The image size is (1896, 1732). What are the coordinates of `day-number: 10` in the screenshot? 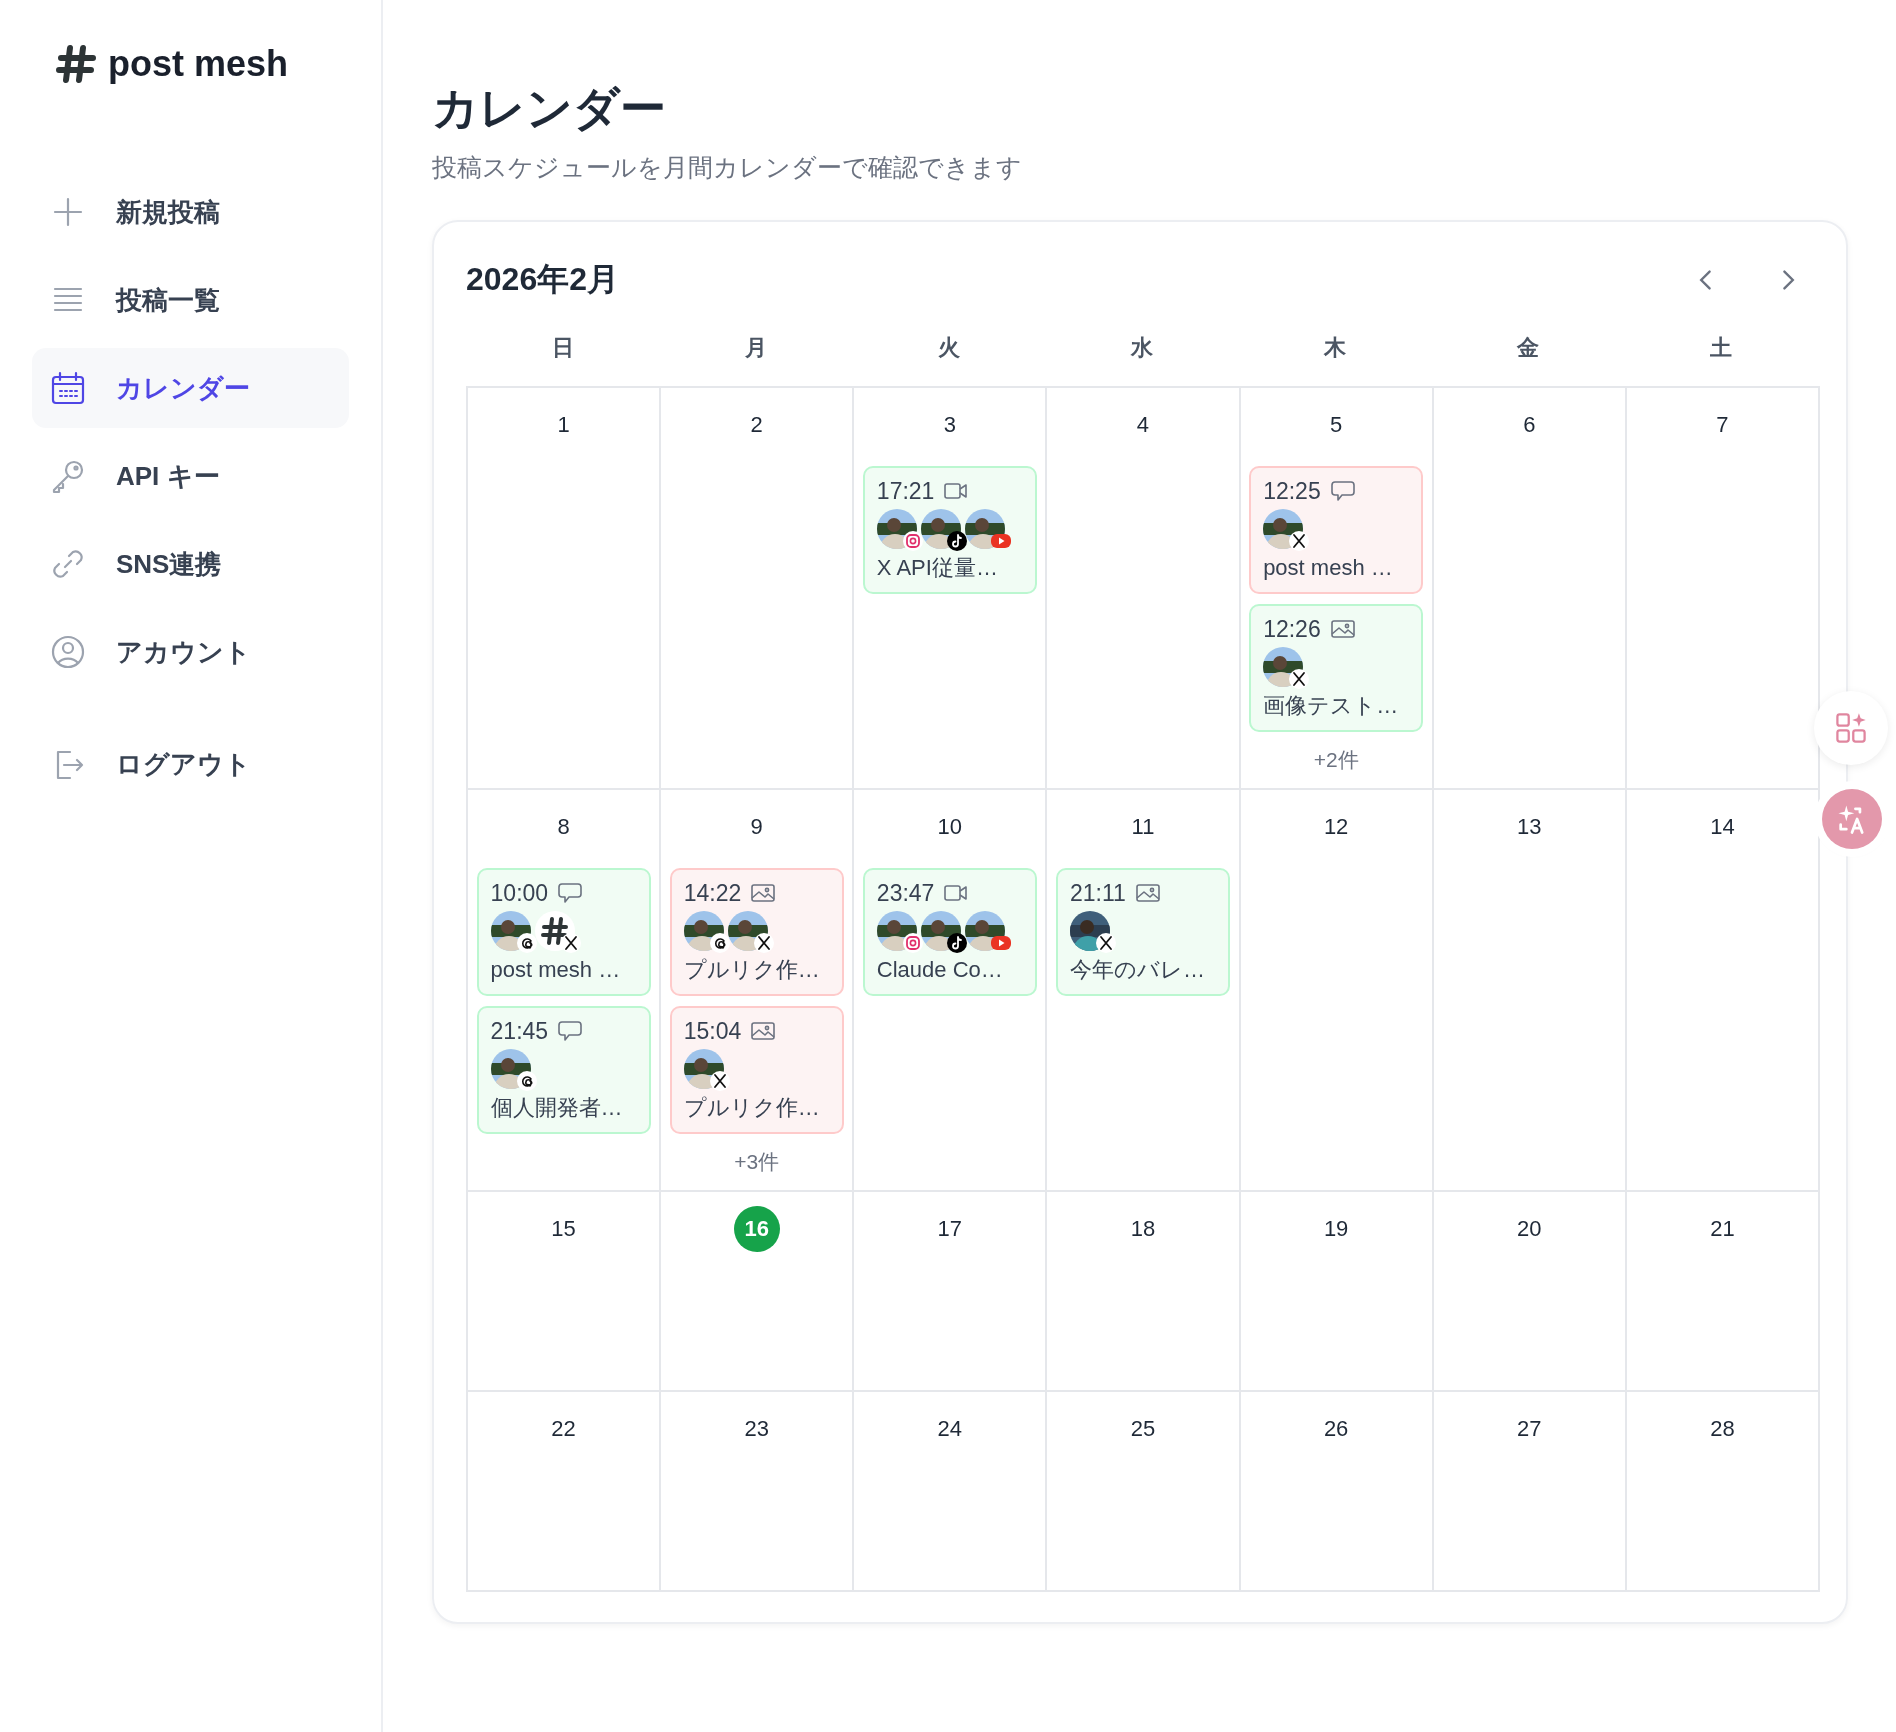 It's located at (950, 827).